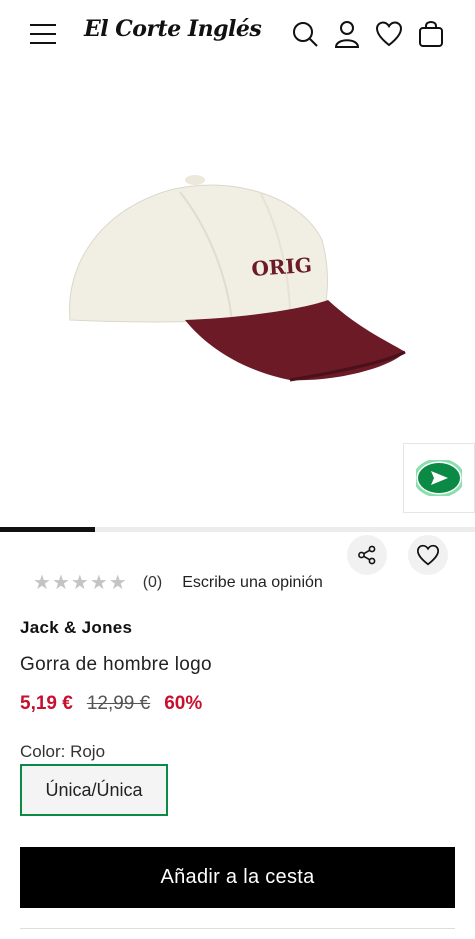  What do you see at coordinates (282, 267) in the screenshot?
I see `cap-logo-text: ORIG` at bounding box center [282, 267].